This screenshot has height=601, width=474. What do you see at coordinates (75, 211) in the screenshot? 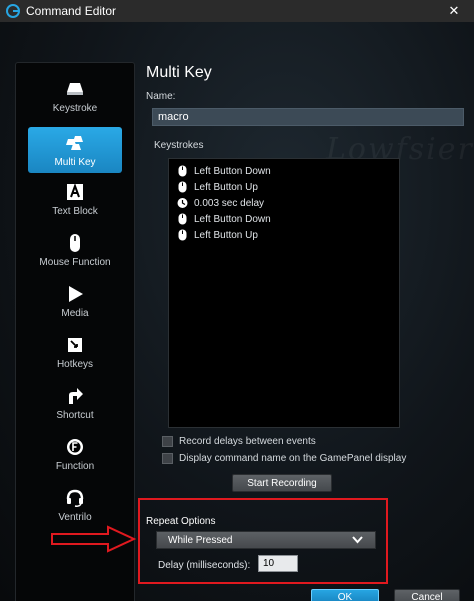
I see `sidebar-item-label: Text Block` at bounding box center [75, 211].